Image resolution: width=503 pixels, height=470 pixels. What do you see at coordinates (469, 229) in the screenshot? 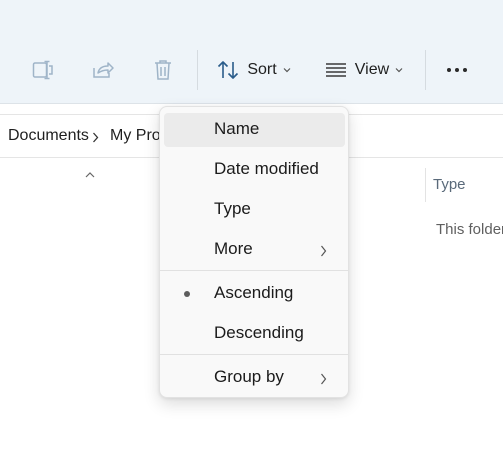
I see `empty-folder-message: This folder` at bounding box center [469, 229].